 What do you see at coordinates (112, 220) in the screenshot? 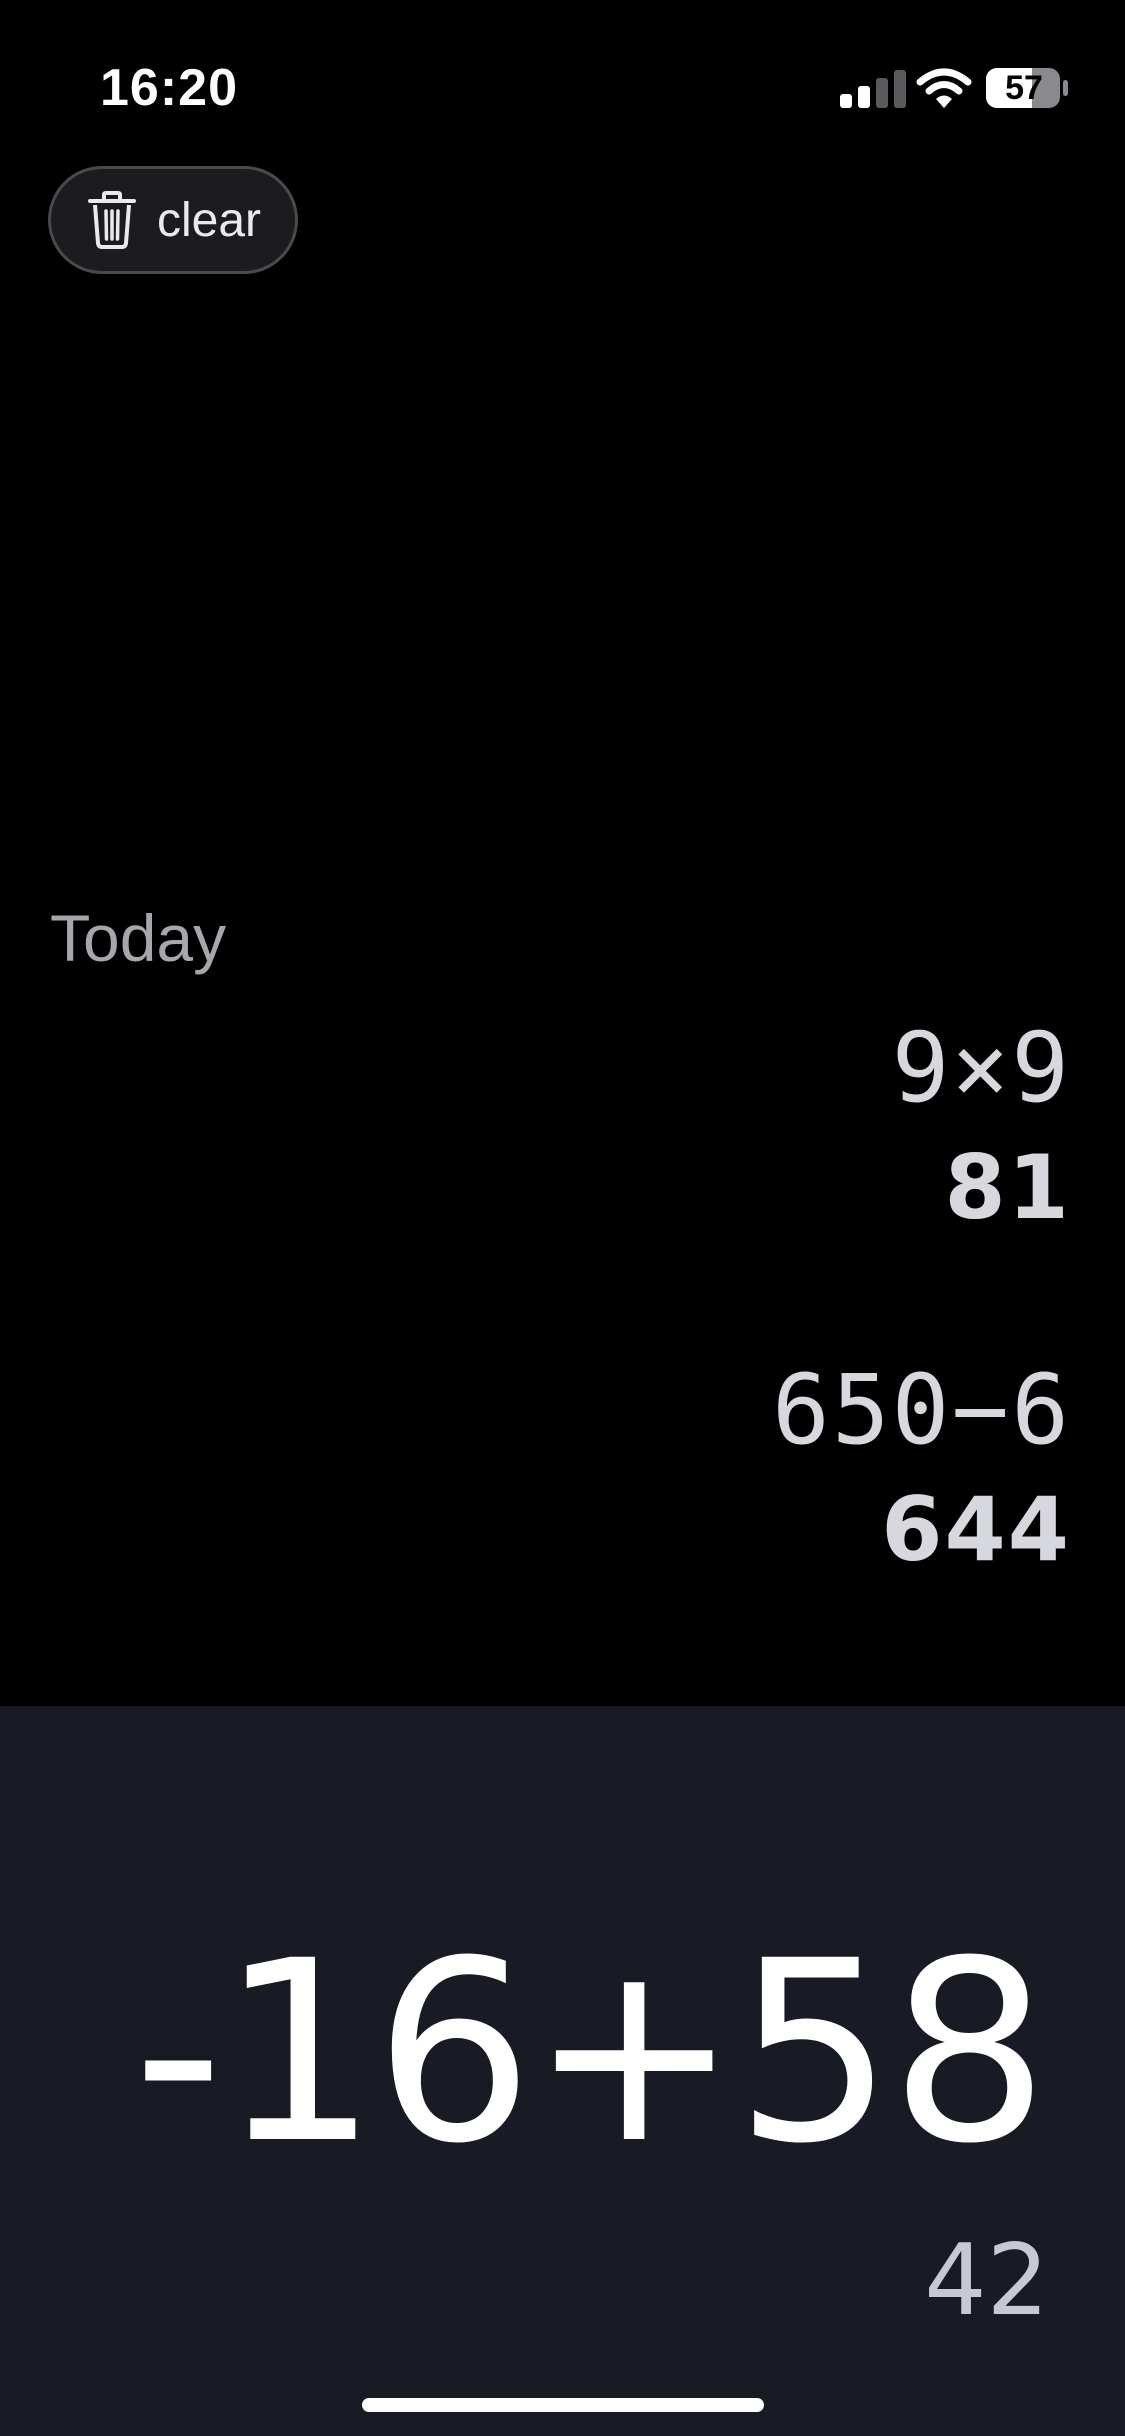
I see `trash-icon` at bounding box center [112, 220].